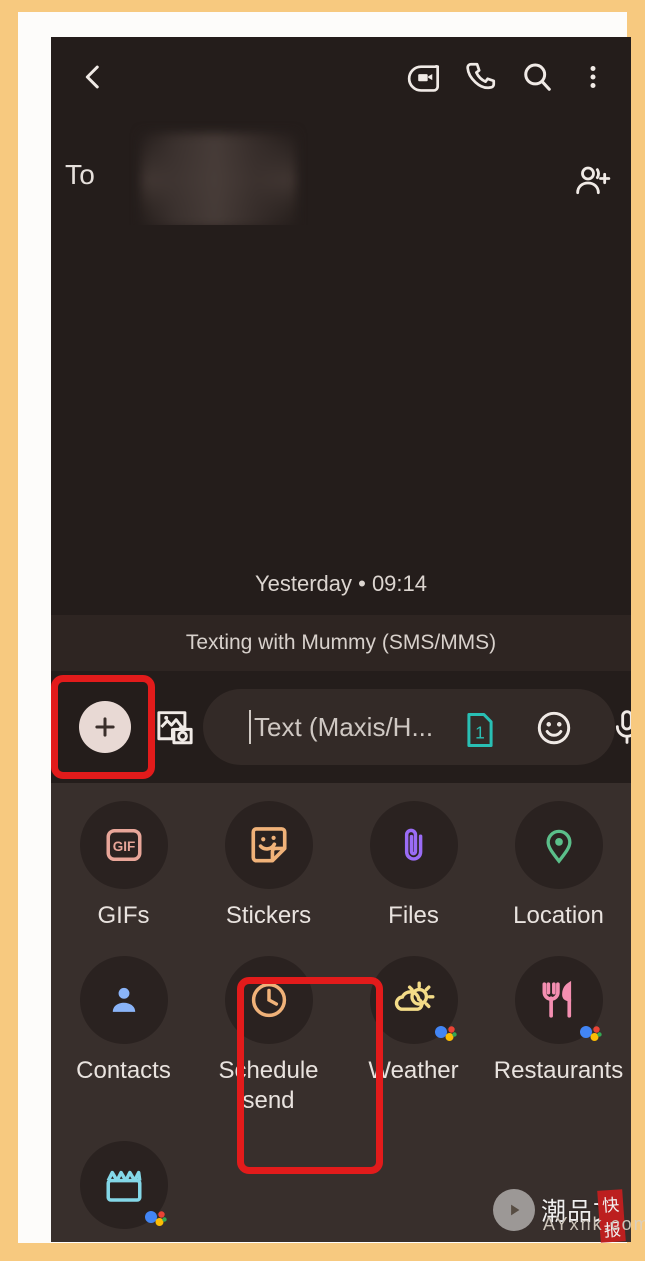  What do you see at coordinates (413, 915) in the screenshot?
I see `tray-label: Files` at bounding box center [413, 915].